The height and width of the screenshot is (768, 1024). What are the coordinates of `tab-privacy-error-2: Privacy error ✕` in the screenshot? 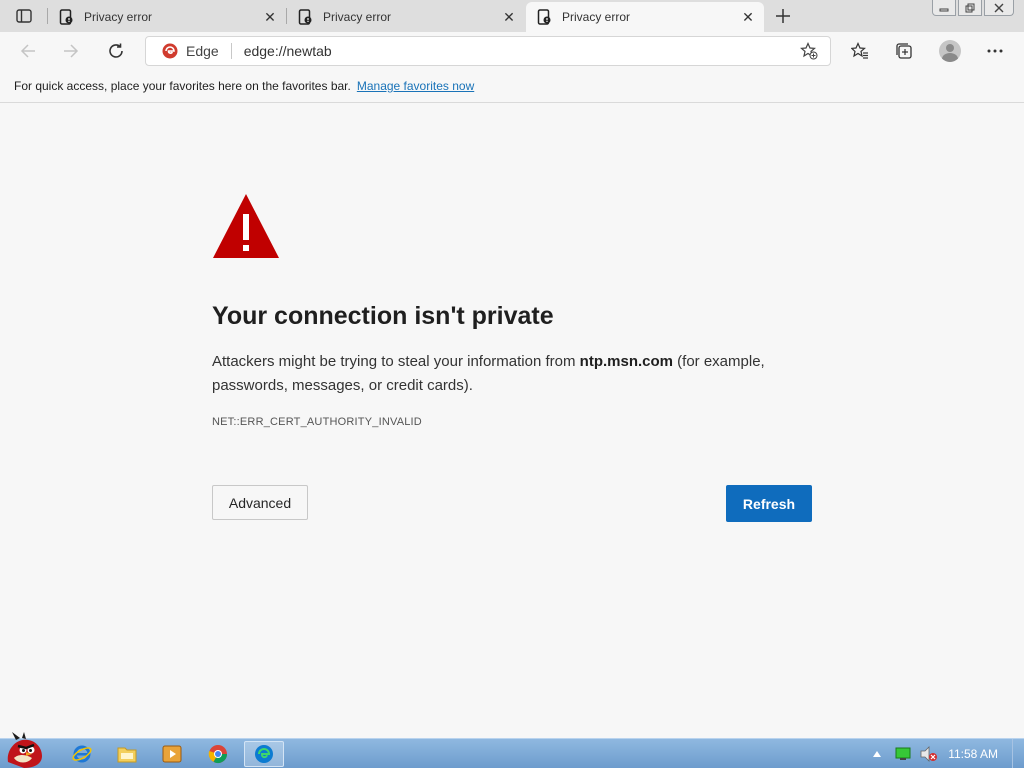 It's located at (406, 17).